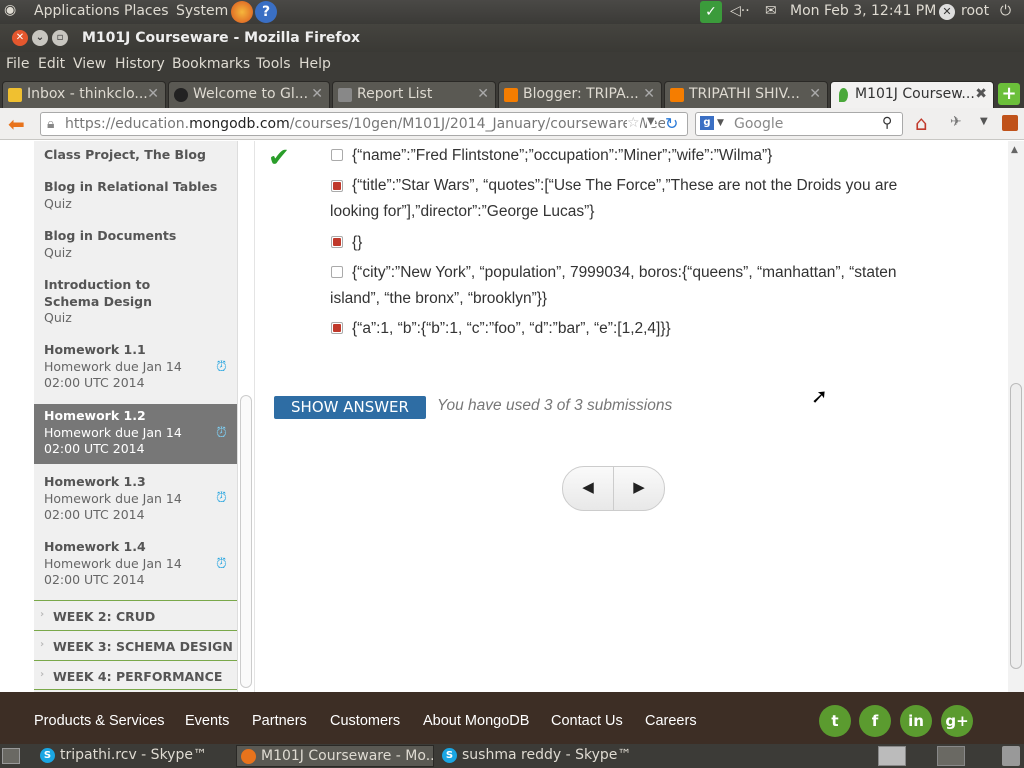  What do you see at coordinates (671, 721) in the screenshot?
I see `footer-link-careers: Careers` at bounding box center [671, 721].